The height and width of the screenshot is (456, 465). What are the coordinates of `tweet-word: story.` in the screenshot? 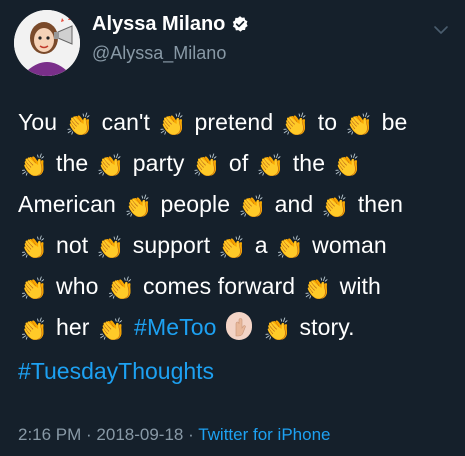 It's located at (327, 327).